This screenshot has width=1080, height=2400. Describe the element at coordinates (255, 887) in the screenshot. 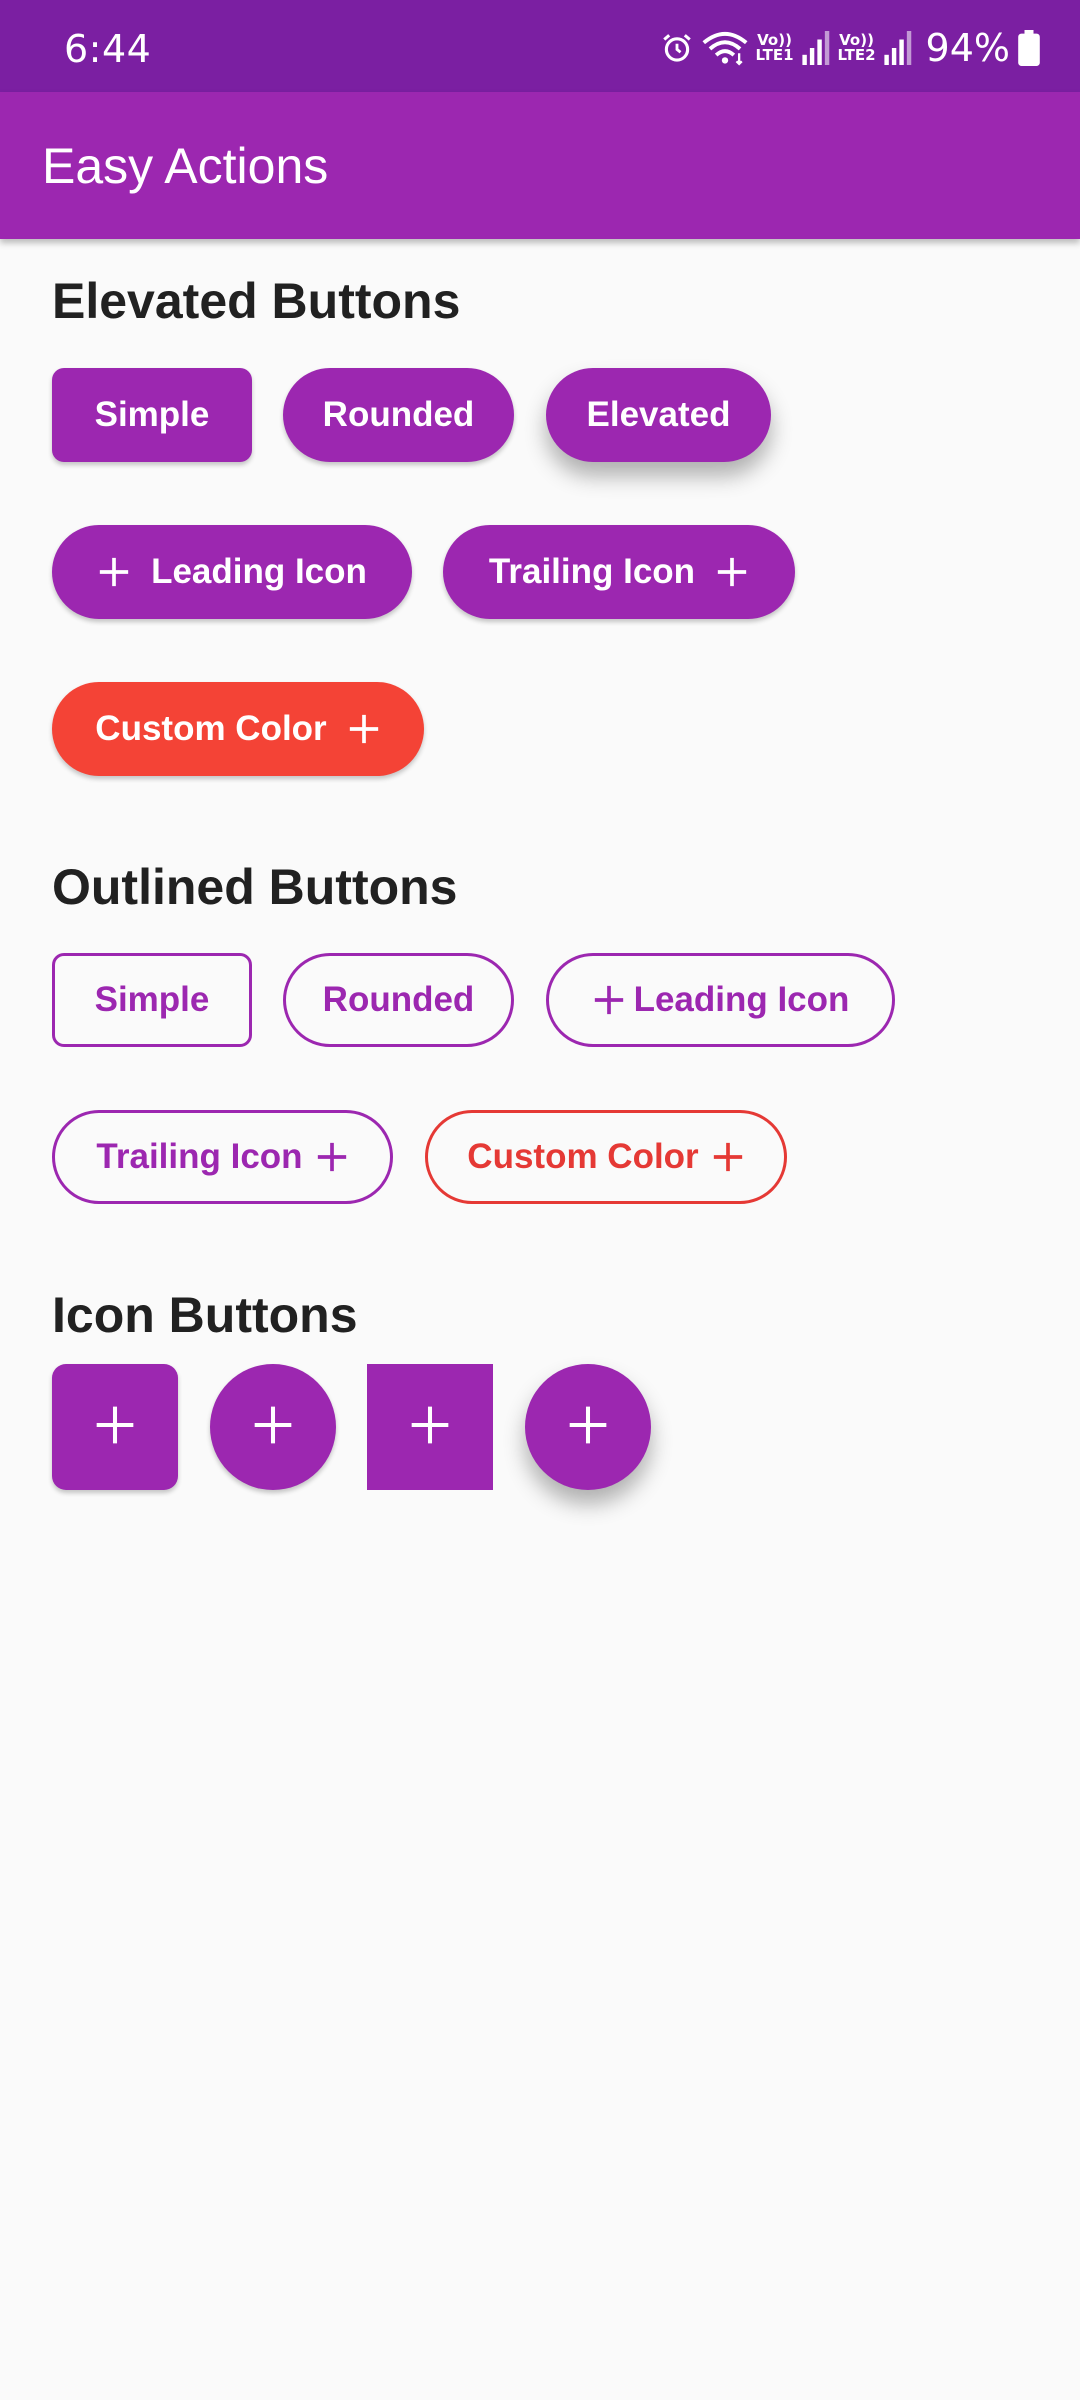

I see `section-title-outlined: Outlined Buttons` at that location.